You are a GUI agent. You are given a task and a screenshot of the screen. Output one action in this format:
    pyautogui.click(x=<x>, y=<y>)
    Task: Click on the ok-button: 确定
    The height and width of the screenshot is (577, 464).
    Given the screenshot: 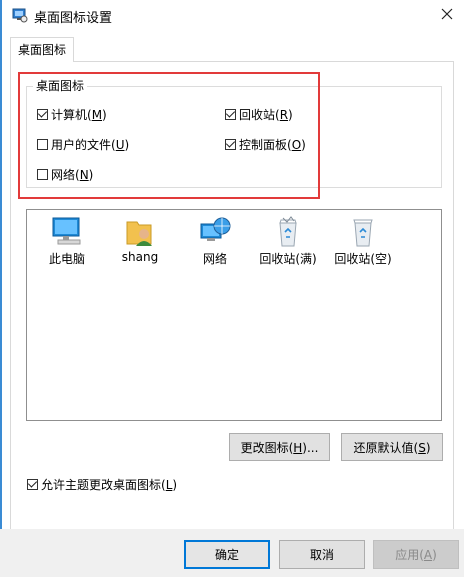 What is the action you would take?
    pyautogui.click(x=227, y=554)
    